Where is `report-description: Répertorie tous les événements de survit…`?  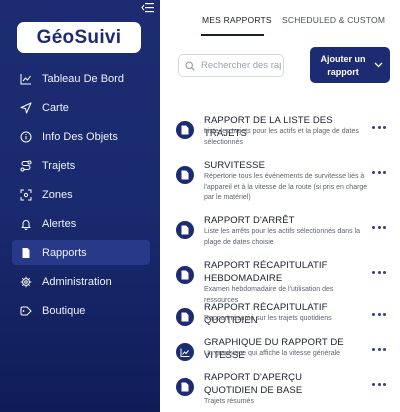
report-description: Répertorie tous les événements de survit… is located at coordinates (286, 187).